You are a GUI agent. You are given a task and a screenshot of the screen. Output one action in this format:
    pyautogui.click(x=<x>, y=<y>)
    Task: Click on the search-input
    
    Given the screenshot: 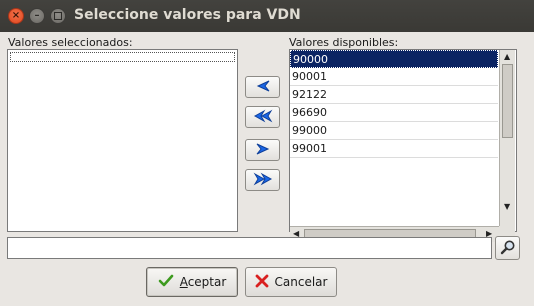 What is the action you would take?
    pyautogui.click(x=249, y=248)
    